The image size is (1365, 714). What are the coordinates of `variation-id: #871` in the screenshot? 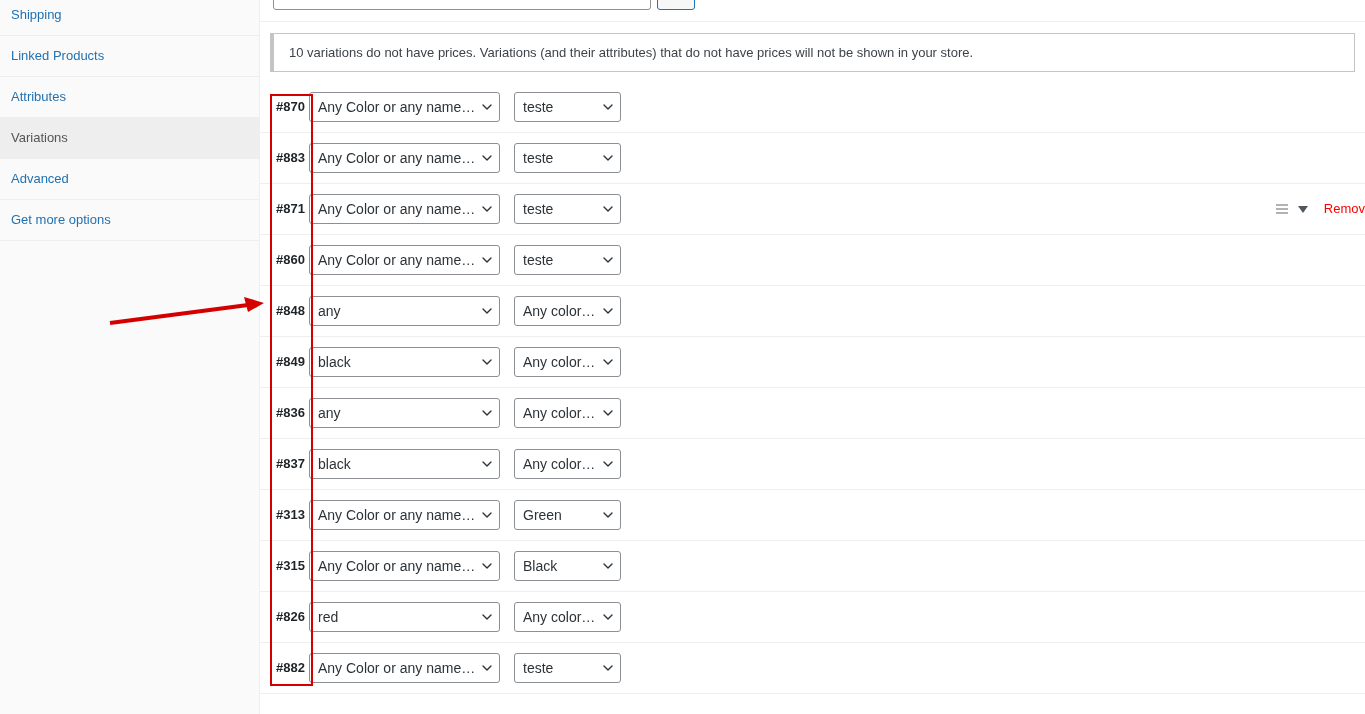 It's located at (289, 209).